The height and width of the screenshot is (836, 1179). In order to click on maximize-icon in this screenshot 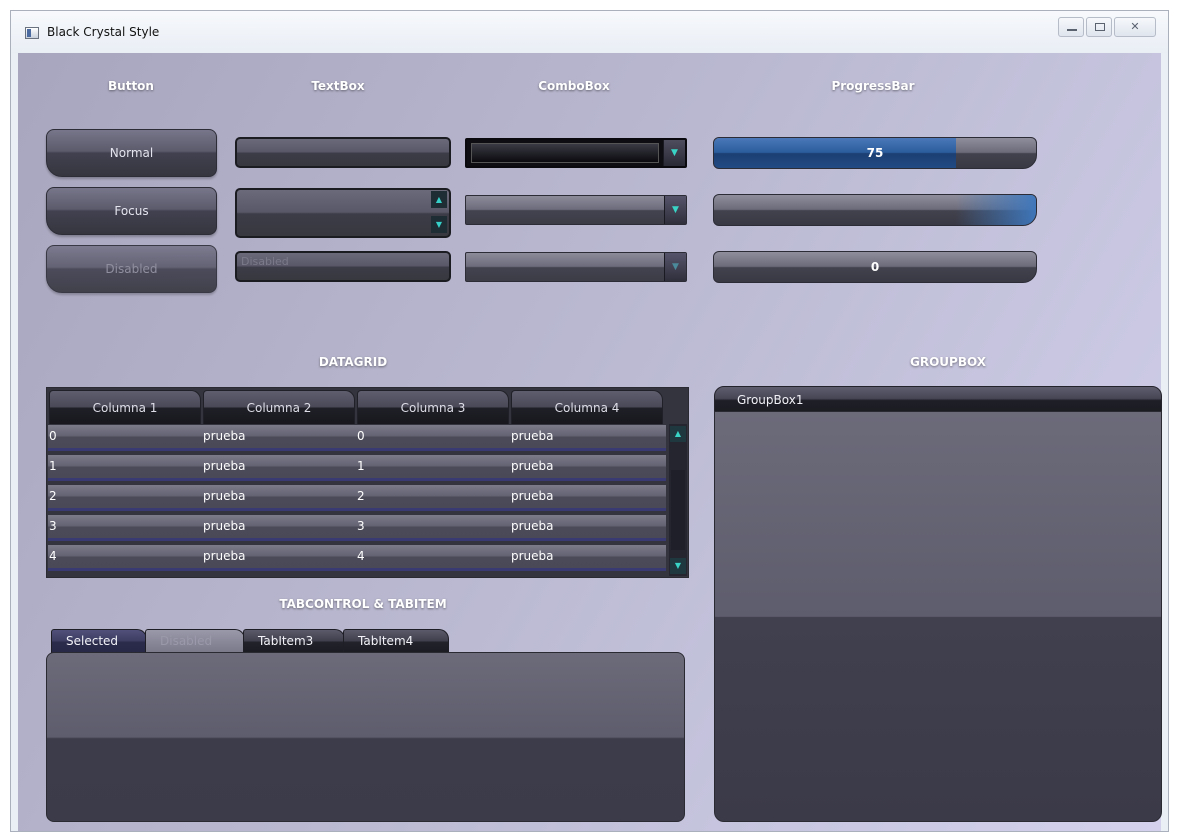, I will do `click(1100, 27)`.